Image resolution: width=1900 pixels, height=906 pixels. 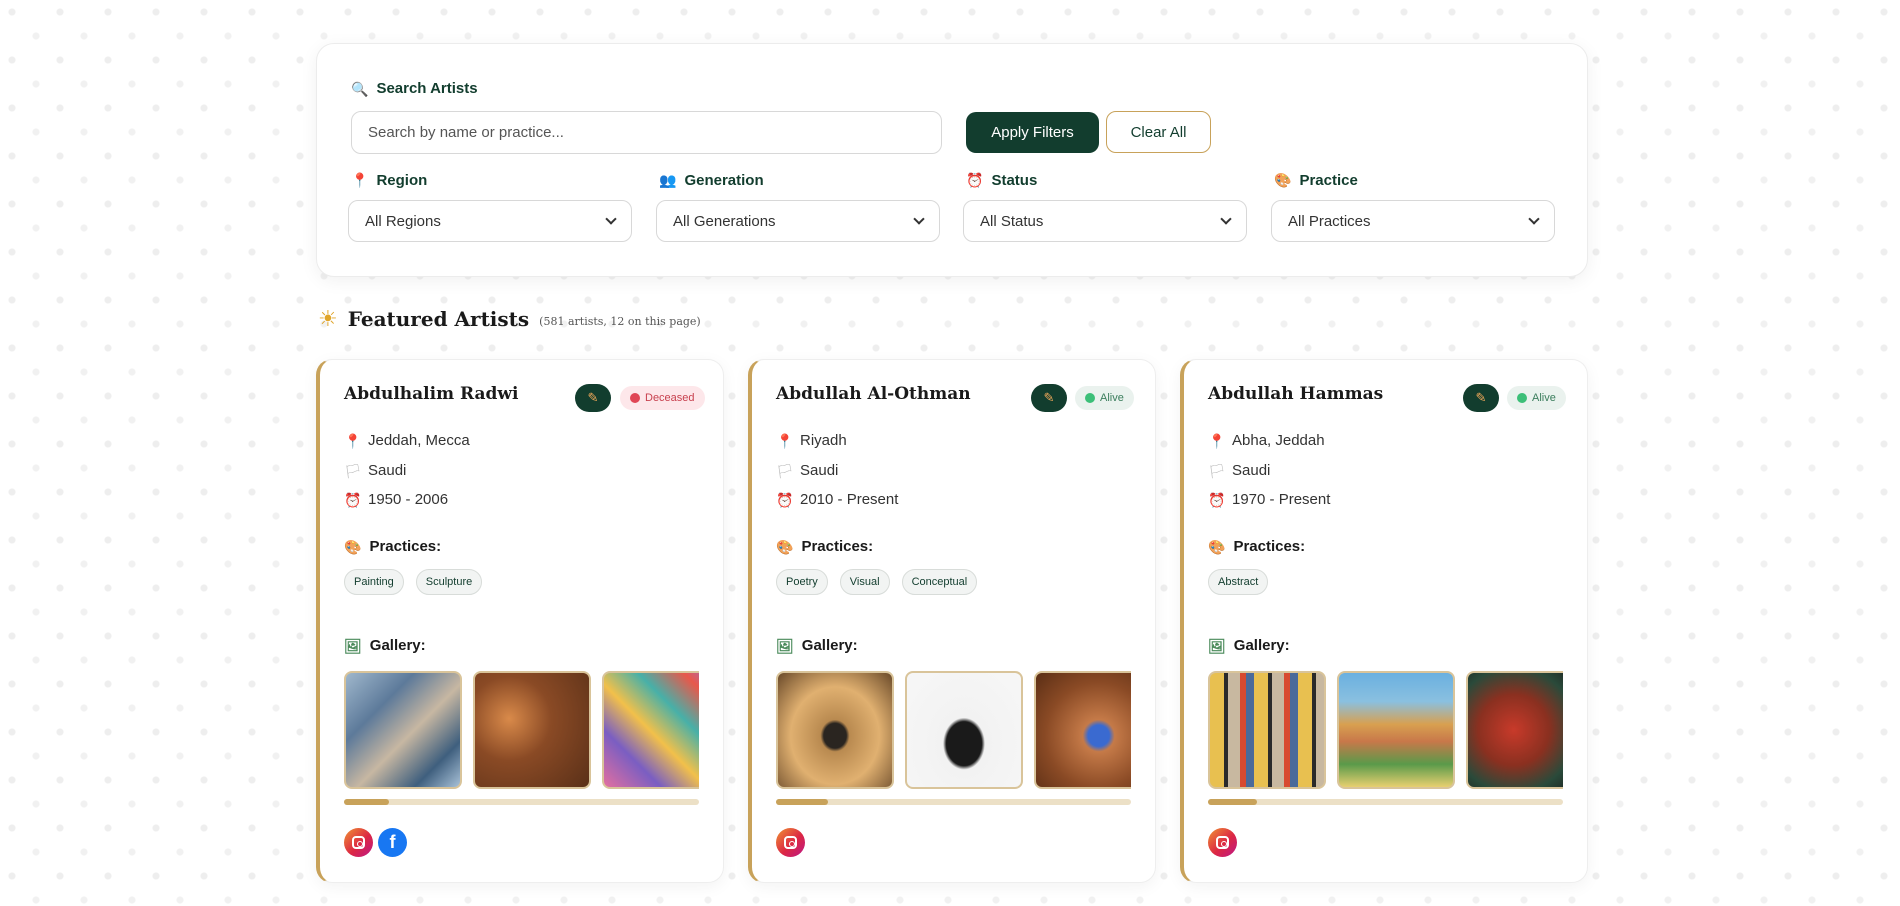 What do you see at coordinates (353, 440) in the screenshot?
I see `pin-icon: 📍` at bounding box center [353, 440].